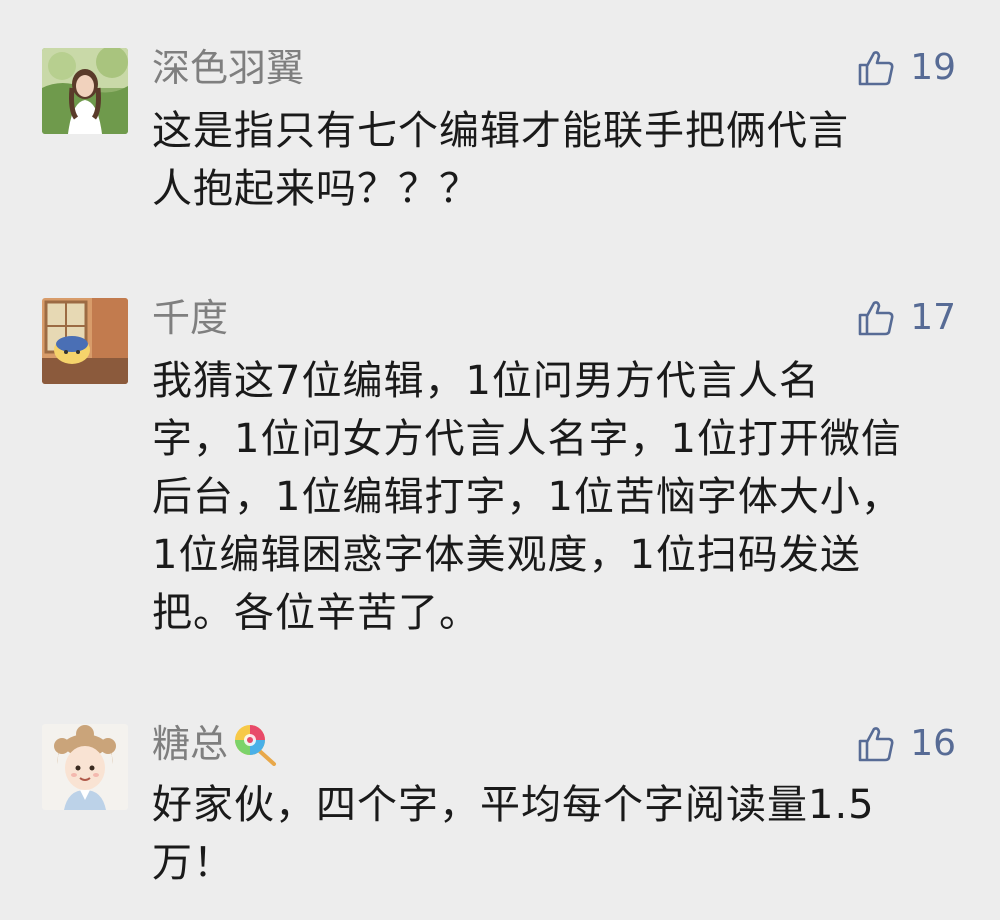 This screenshot has height=920, width=1000. What do you see at coordinates (190, 744) in the screenshot?
I see `nickname-text: 糖总` at bounding box center [190, 744].